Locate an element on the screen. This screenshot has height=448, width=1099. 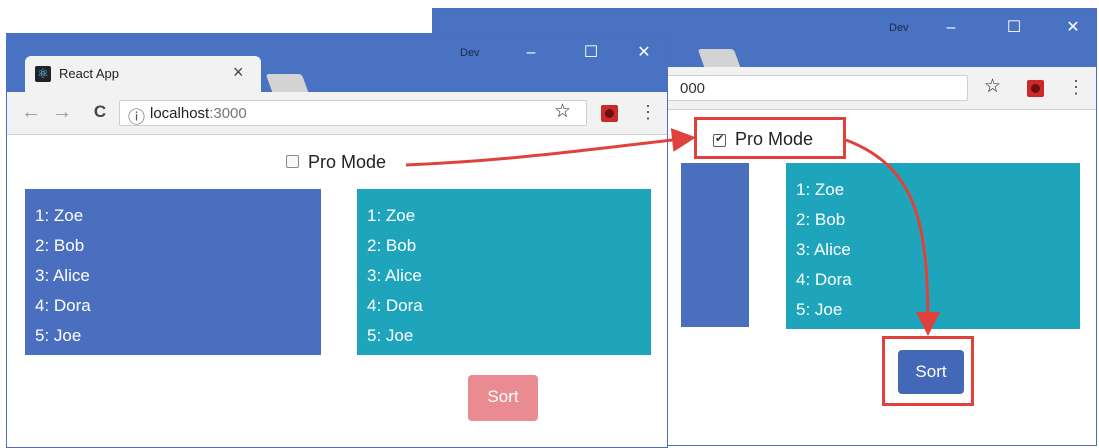
site-info-icon: ⓘ is located at coordinates (136, 115).